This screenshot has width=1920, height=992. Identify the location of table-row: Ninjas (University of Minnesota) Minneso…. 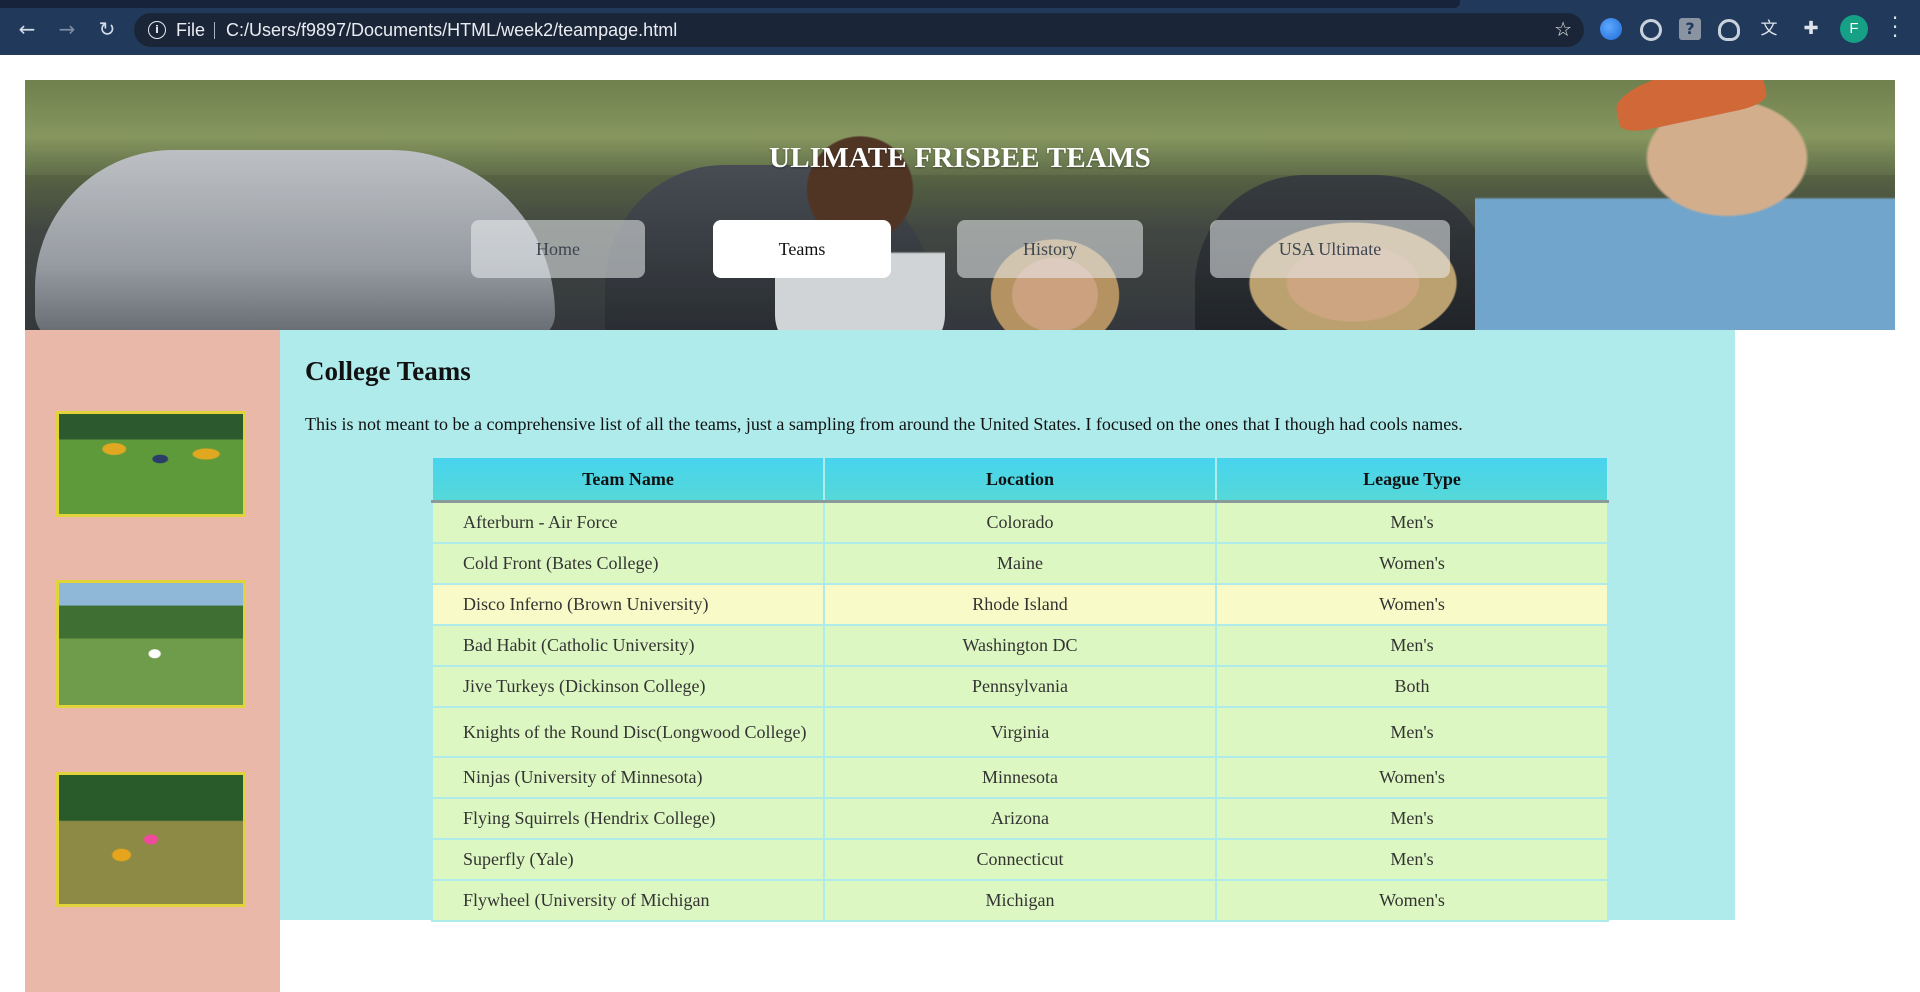
(1020, 777).